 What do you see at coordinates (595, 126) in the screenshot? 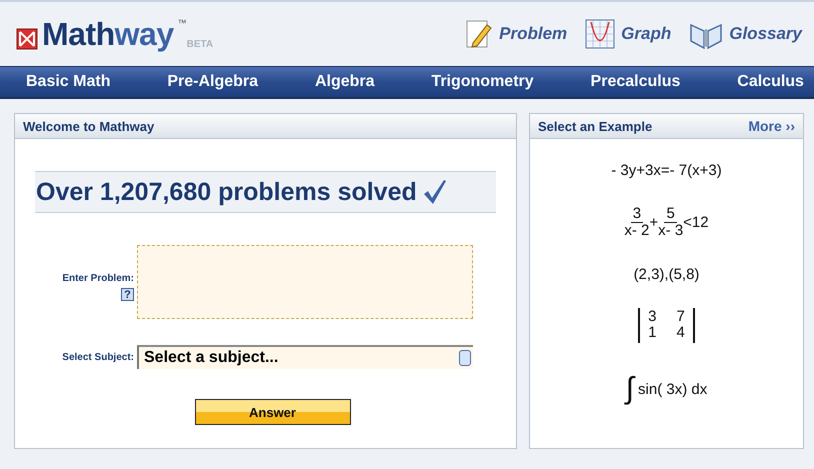
I see `panel-title: Select an Example` at bounding box center [595, 126].